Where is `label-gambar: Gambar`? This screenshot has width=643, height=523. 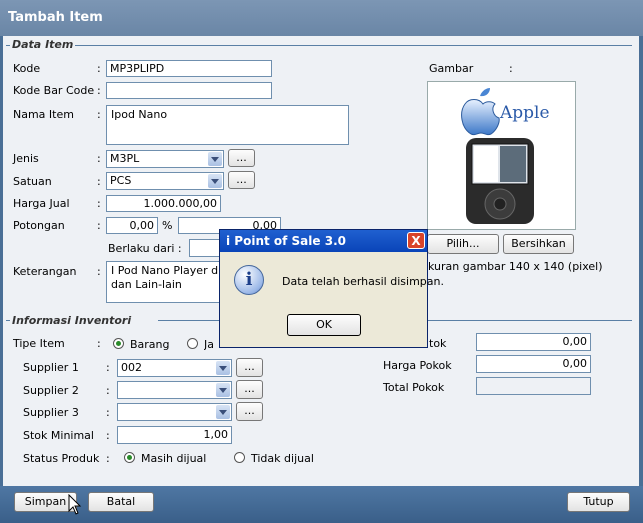 label-gambar: Gambar is located at coordinates (451, 68).